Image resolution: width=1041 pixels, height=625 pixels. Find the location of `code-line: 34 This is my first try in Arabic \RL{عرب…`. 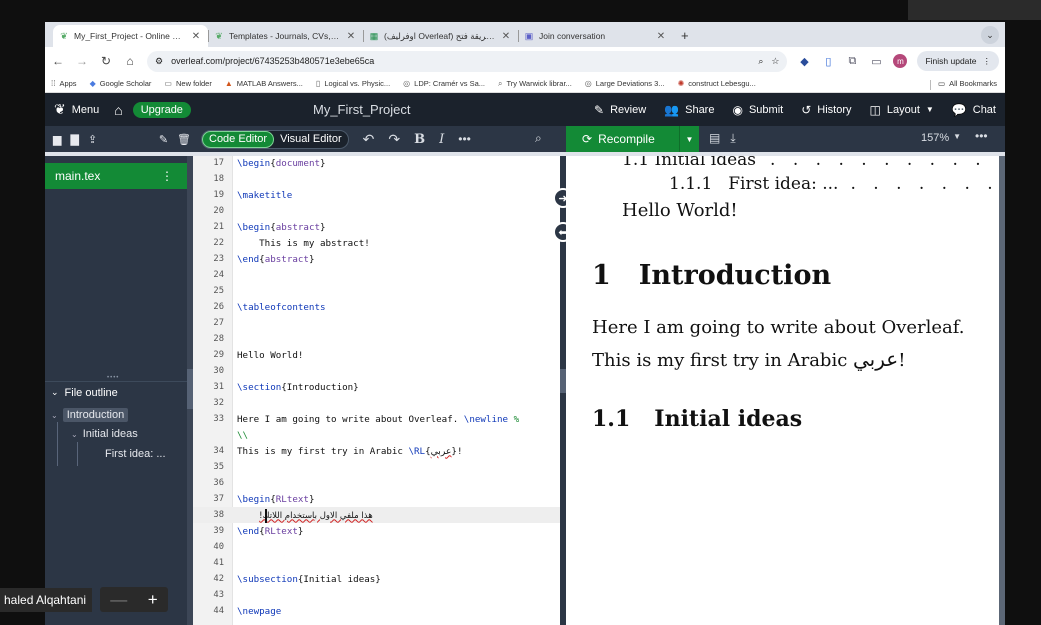

code-line: 34 This is my first try in Arabic \RL{عرب… is located at coordinates (376, 451).